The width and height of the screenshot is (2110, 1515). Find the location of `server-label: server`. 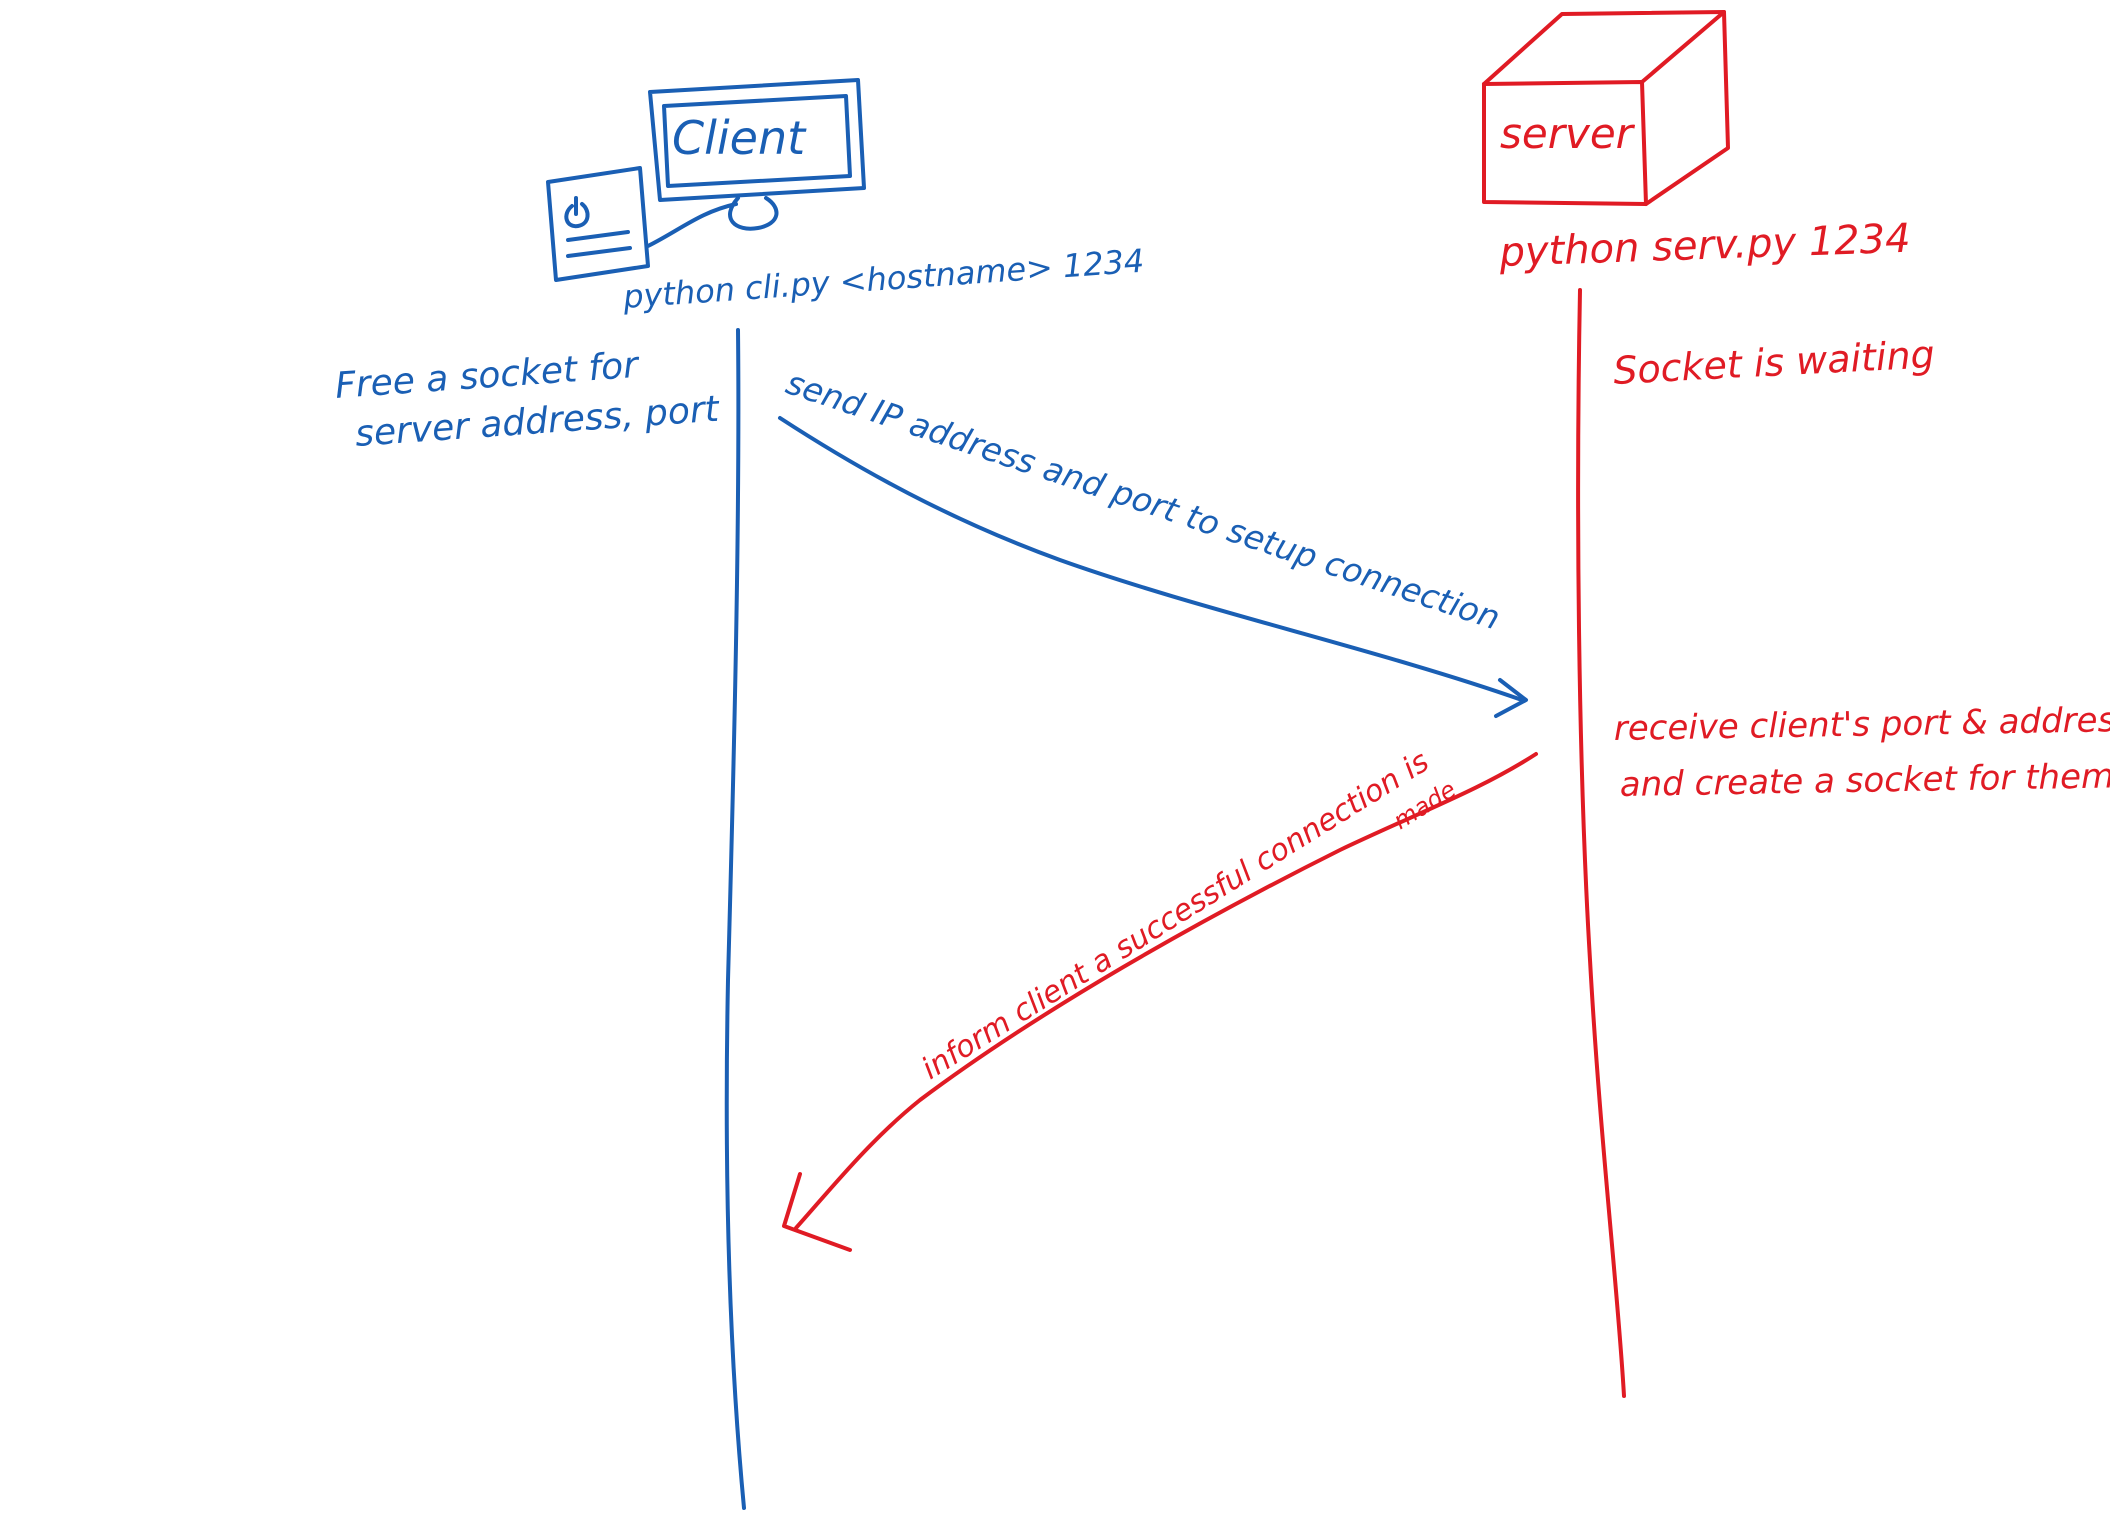

server-label: server is located at coordinates (1568, 133).